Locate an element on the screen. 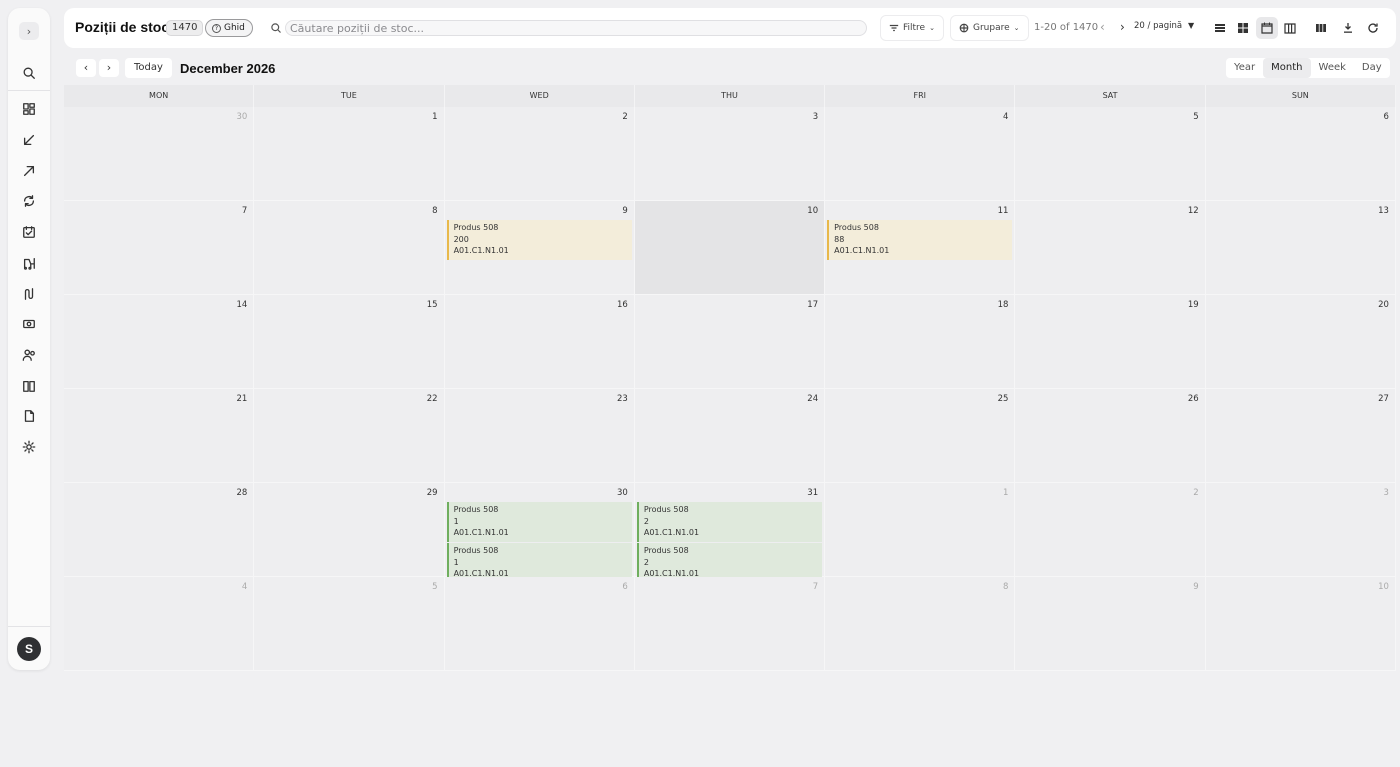 The height and width of the screenshot is (767, 1400). grid-view-button is located at coordinates (1243, 28).